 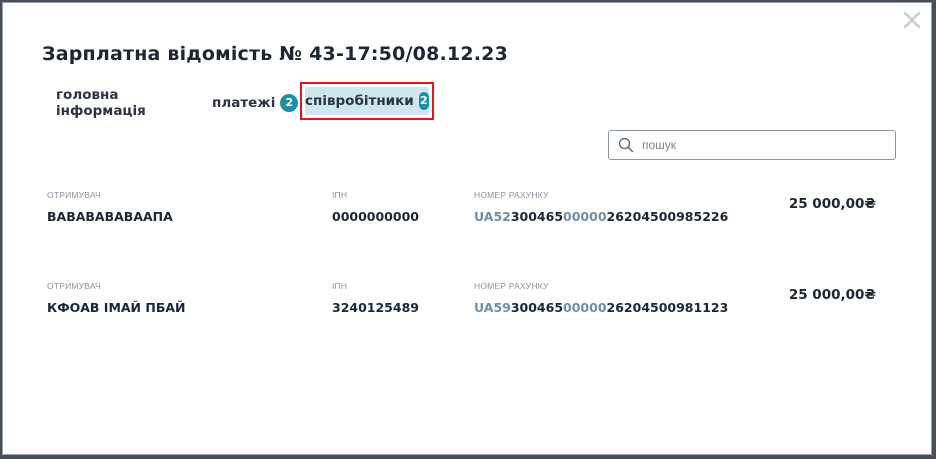 What do you see at coordinates (492, 216) in the screenshot?
I see `account-prefix: UA52` at bounding box center [492, 216].